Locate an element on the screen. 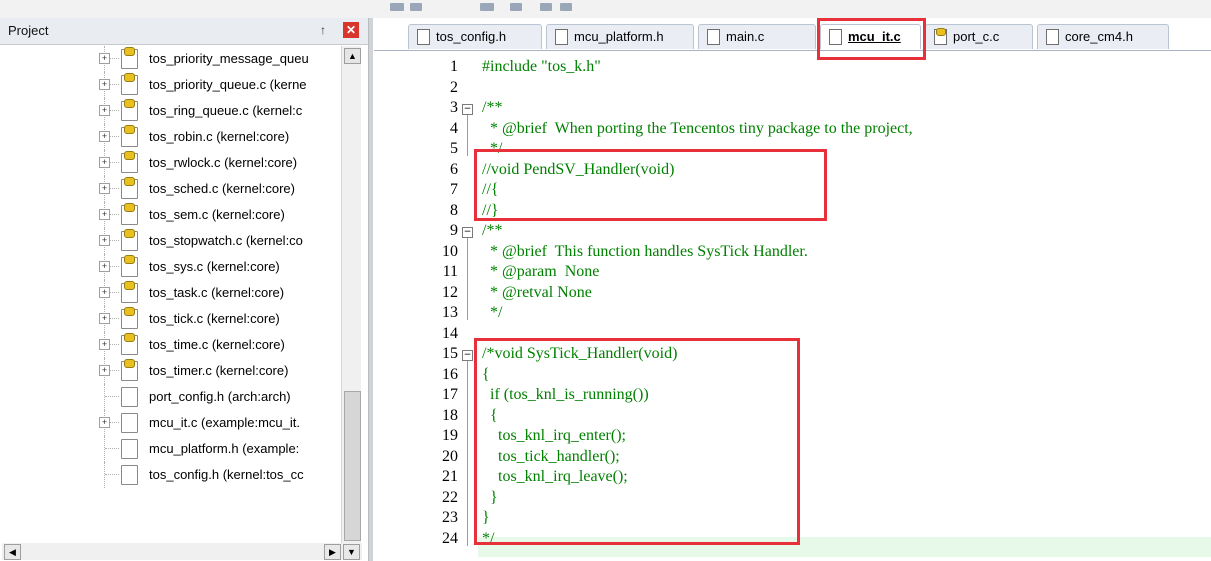 The width and height of the screenshot is (1211, 561). tree-item: + tos_sched.c (kernel:core) is located at coordinates (170, 189).